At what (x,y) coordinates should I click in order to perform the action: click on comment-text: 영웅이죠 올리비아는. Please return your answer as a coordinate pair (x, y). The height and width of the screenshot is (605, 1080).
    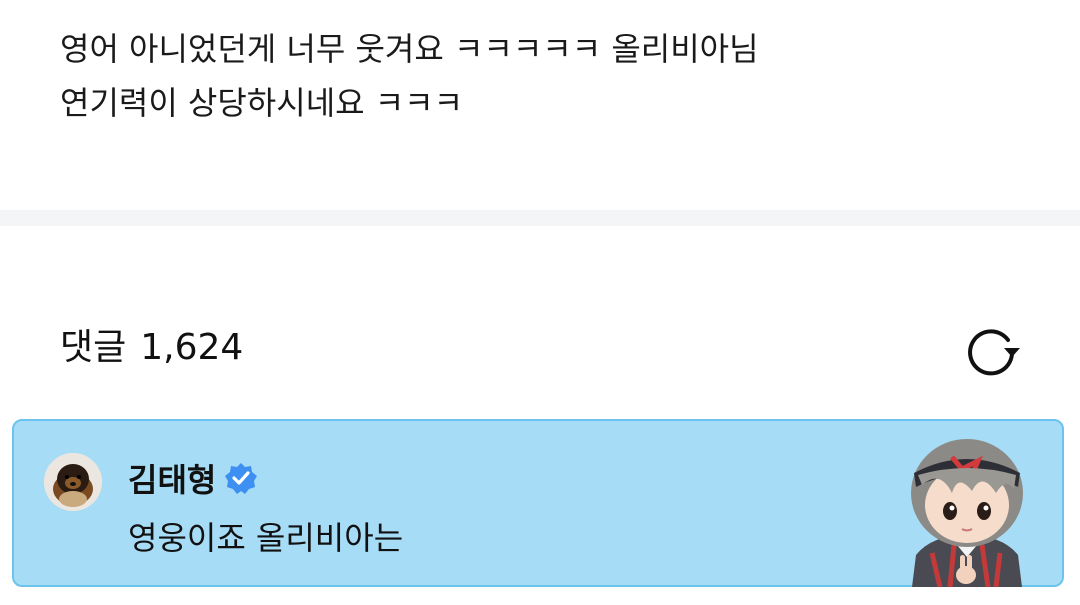
    Looking at the image, I should click on (266, 538).